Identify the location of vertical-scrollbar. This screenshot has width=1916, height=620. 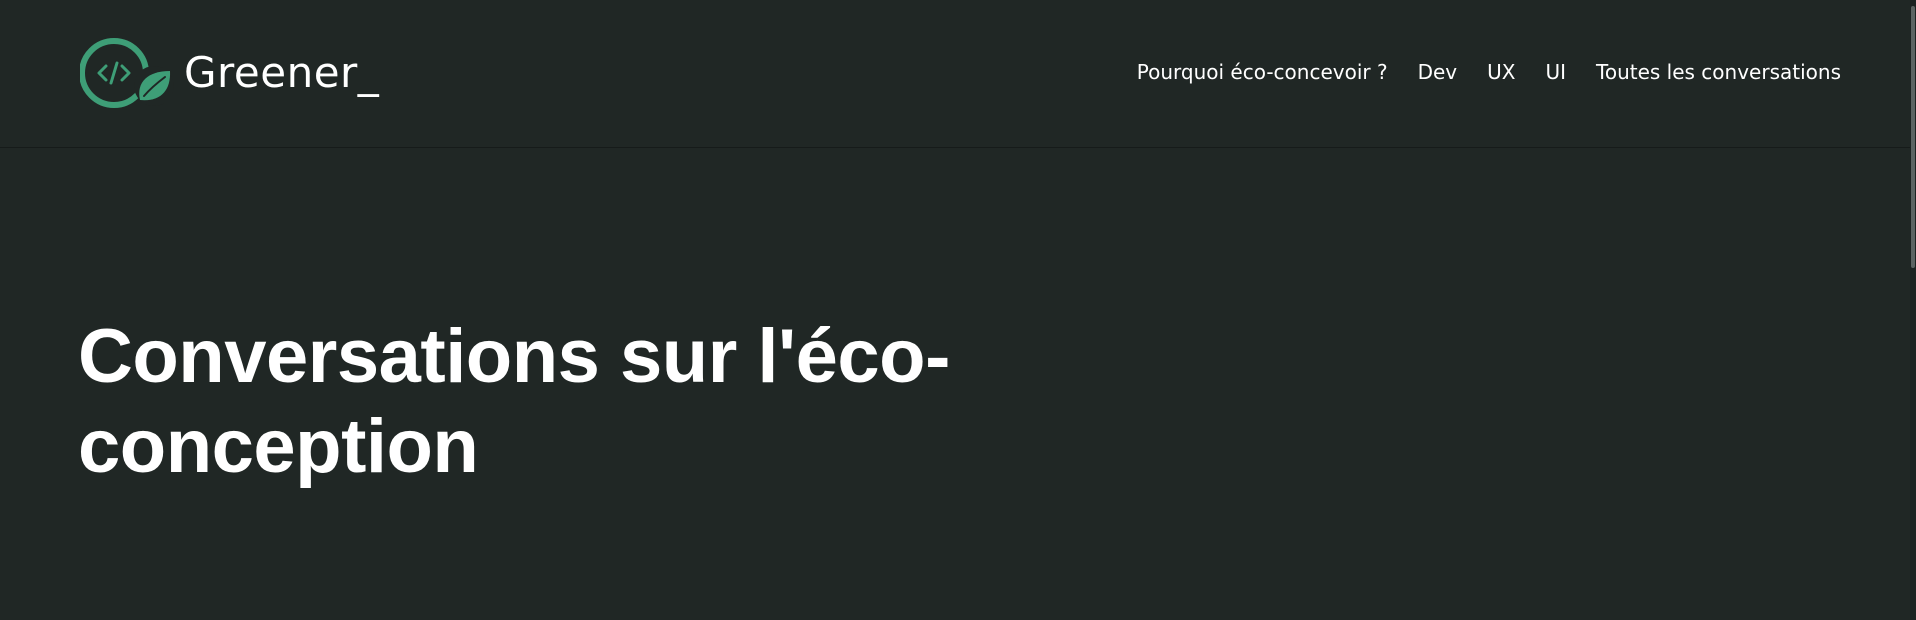
(1913, 310).